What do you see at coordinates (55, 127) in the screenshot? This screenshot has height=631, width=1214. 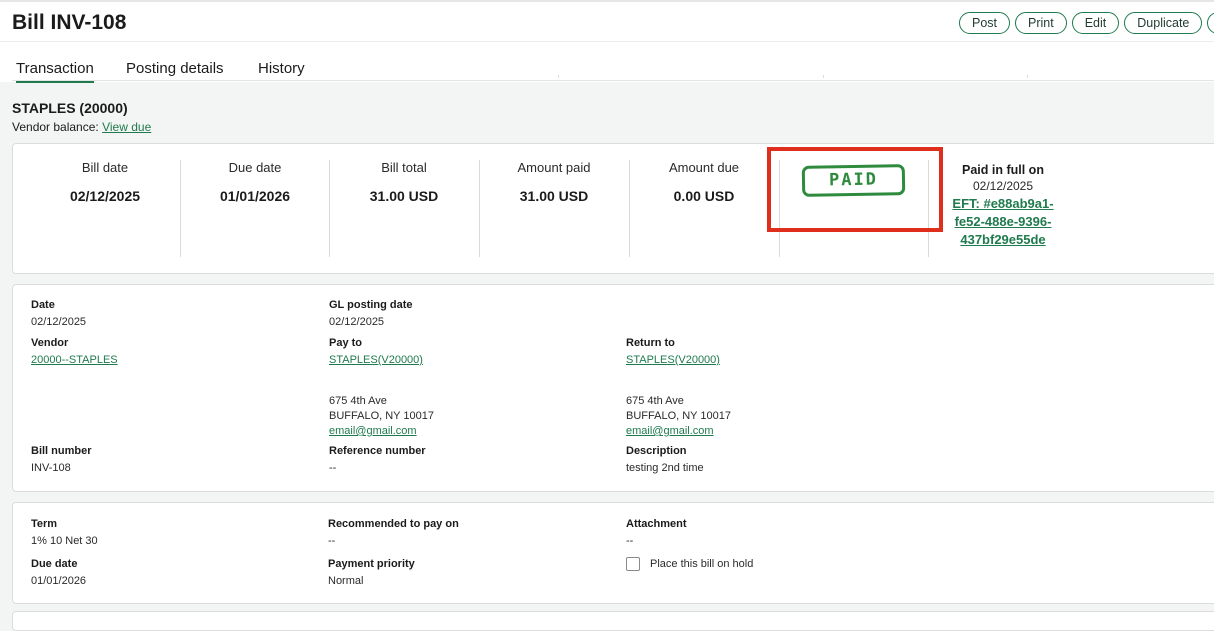 I see `vendor-balance-label: Vendor balance:` at bounding box center [55, 127].